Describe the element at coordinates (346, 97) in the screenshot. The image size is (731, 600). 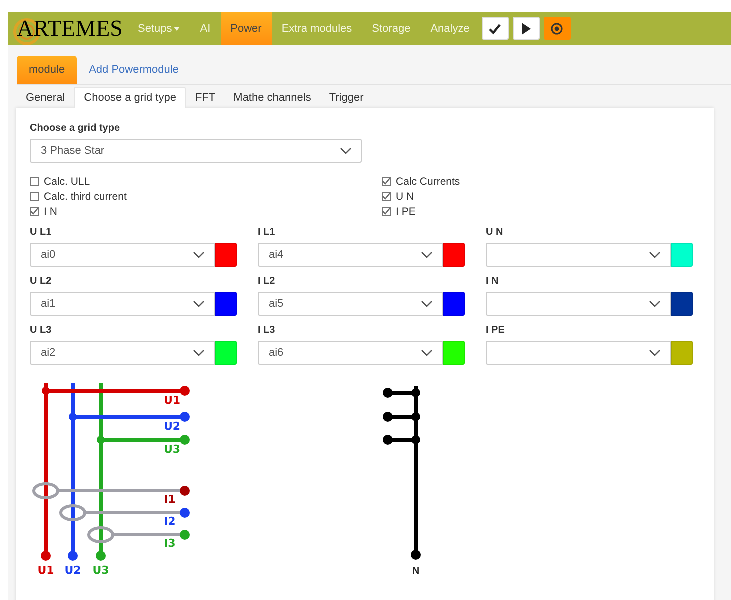
I see `tab: Trigger` at that location.